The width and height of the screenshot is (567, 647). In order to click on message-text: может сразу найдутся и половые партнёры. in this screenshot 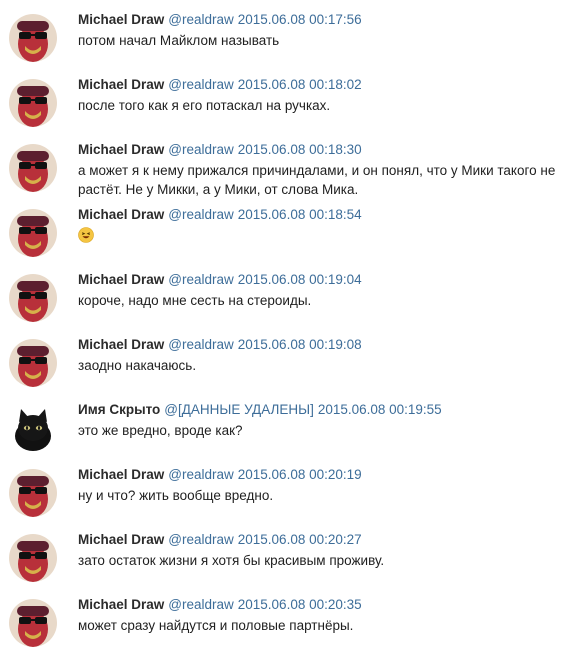, I will do `click(216, 625)`.